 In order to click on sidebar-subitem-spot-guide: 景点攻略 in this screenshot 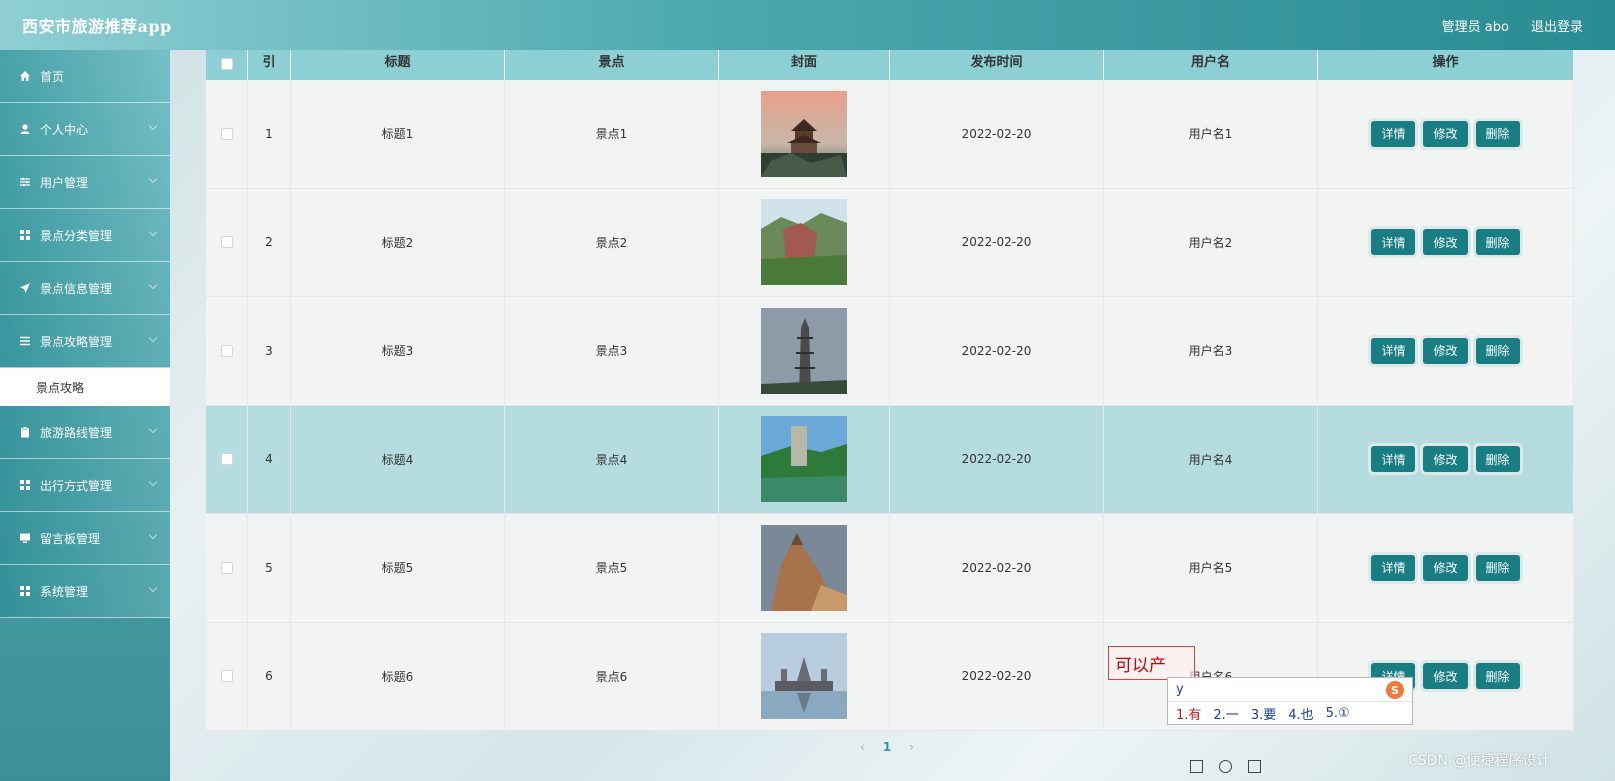, I will do `click(85, 387)`.